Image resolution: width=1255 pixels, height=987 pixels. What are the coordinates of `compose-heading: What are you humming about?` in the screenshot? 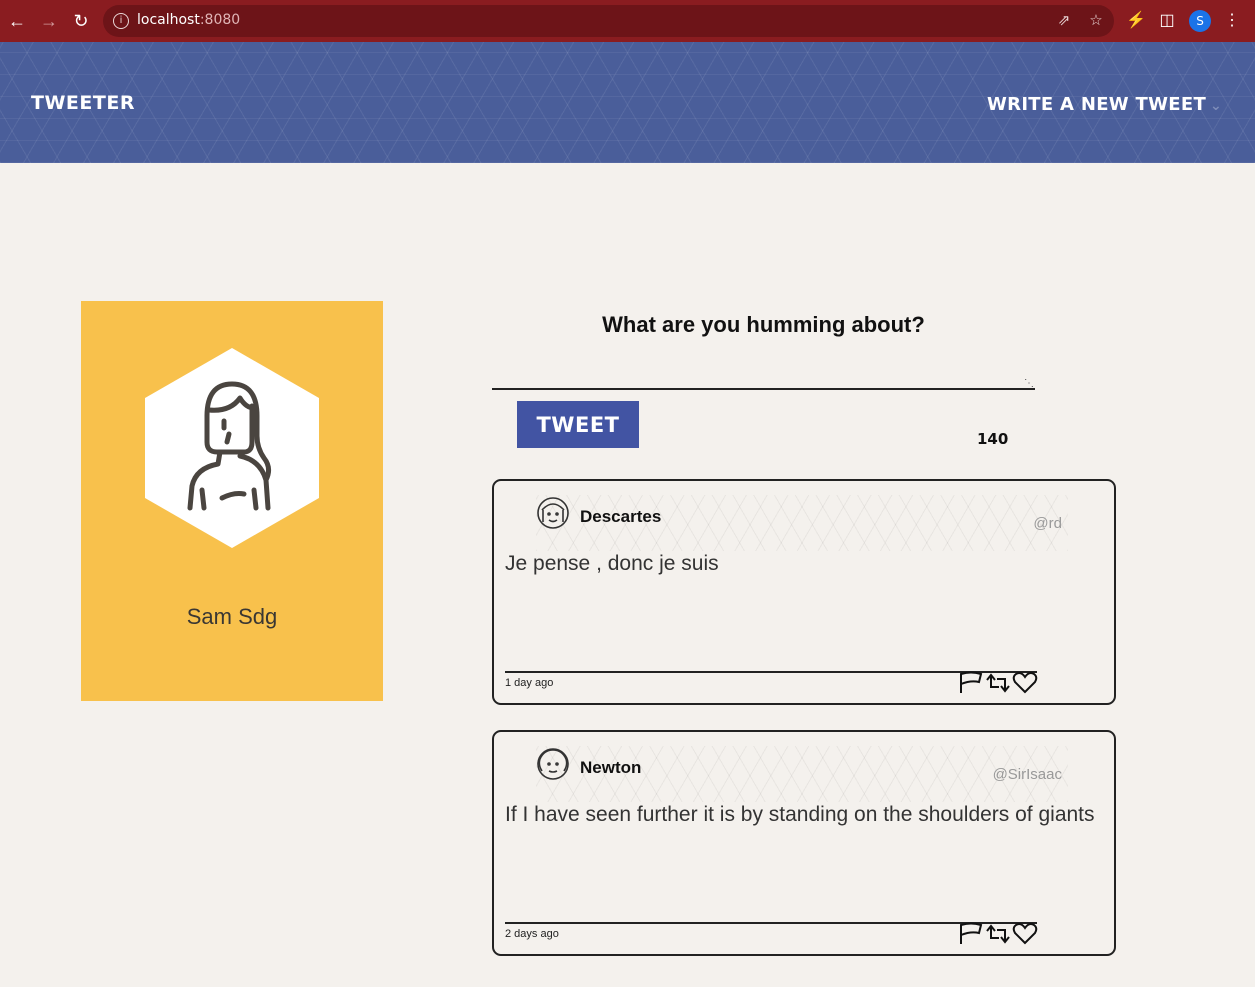 It's located at (763, 324).